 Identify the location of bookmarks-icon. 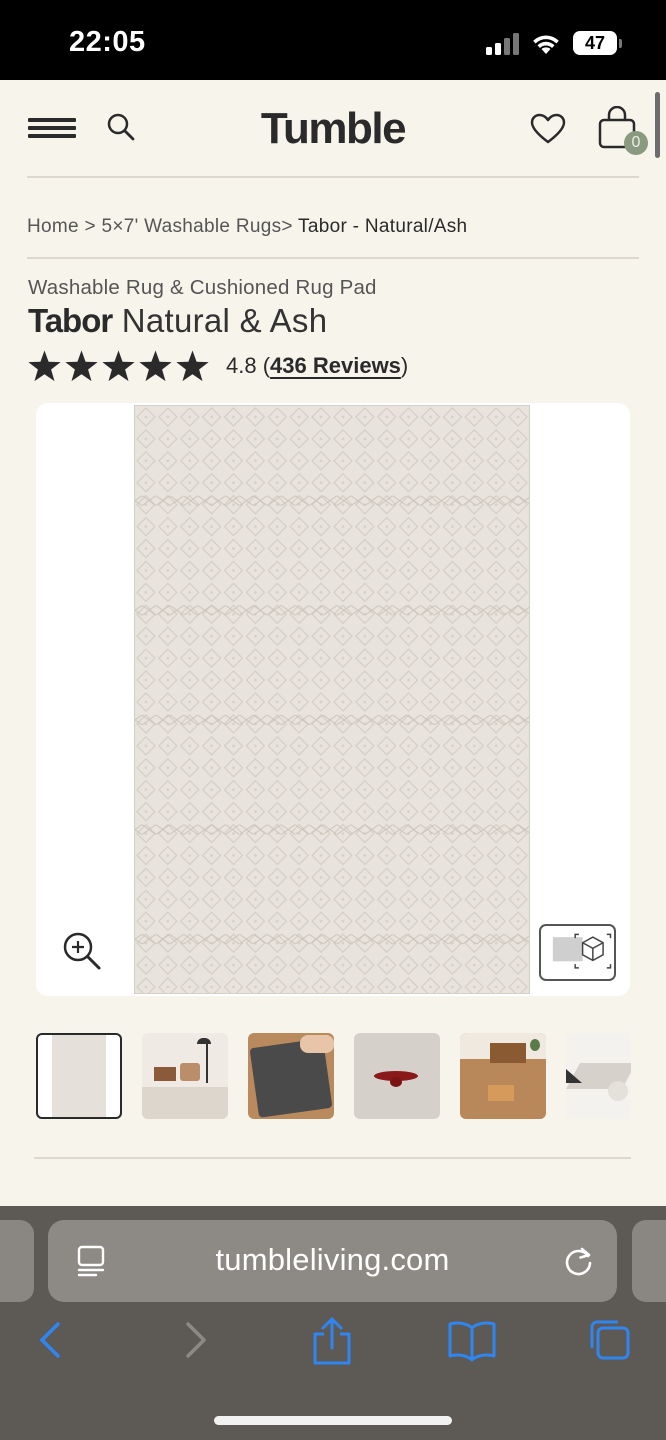
(472, 1340).